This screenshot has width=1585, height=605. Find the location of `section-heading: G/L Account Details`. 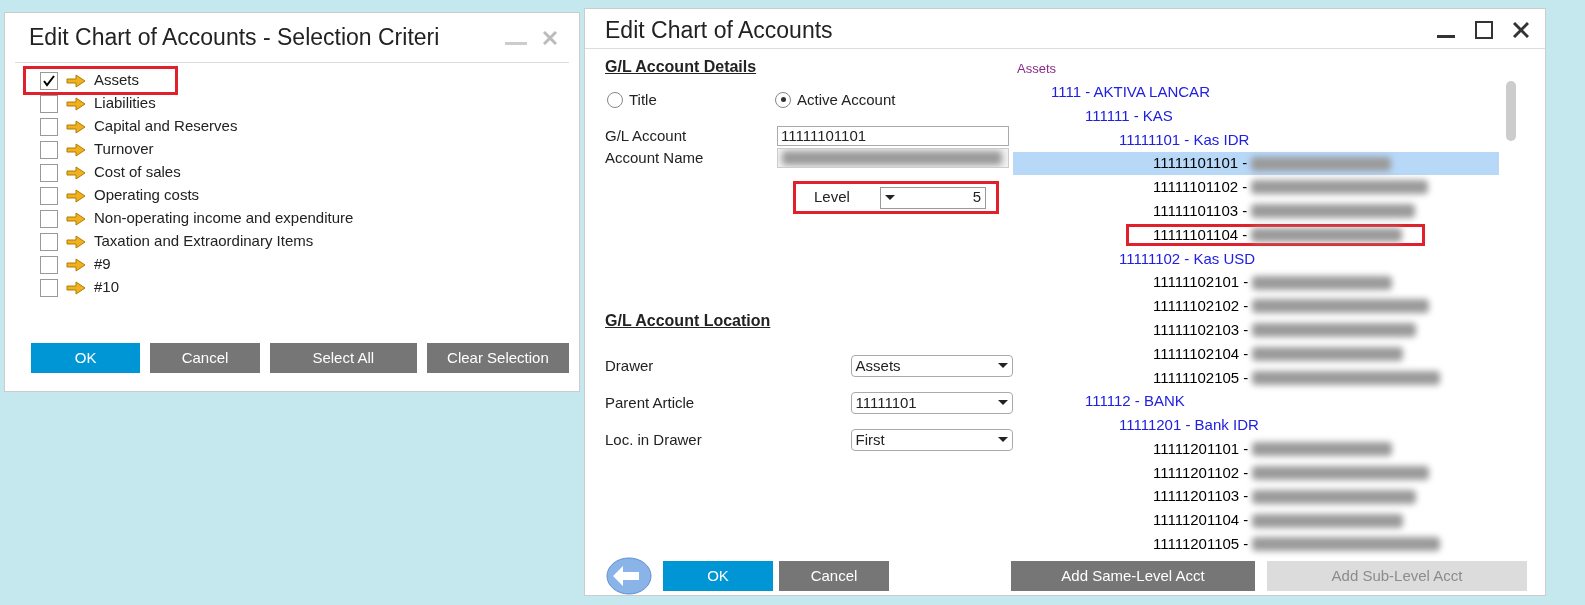

section-heading: G/L Account Details is located at coordinates (681, 66).